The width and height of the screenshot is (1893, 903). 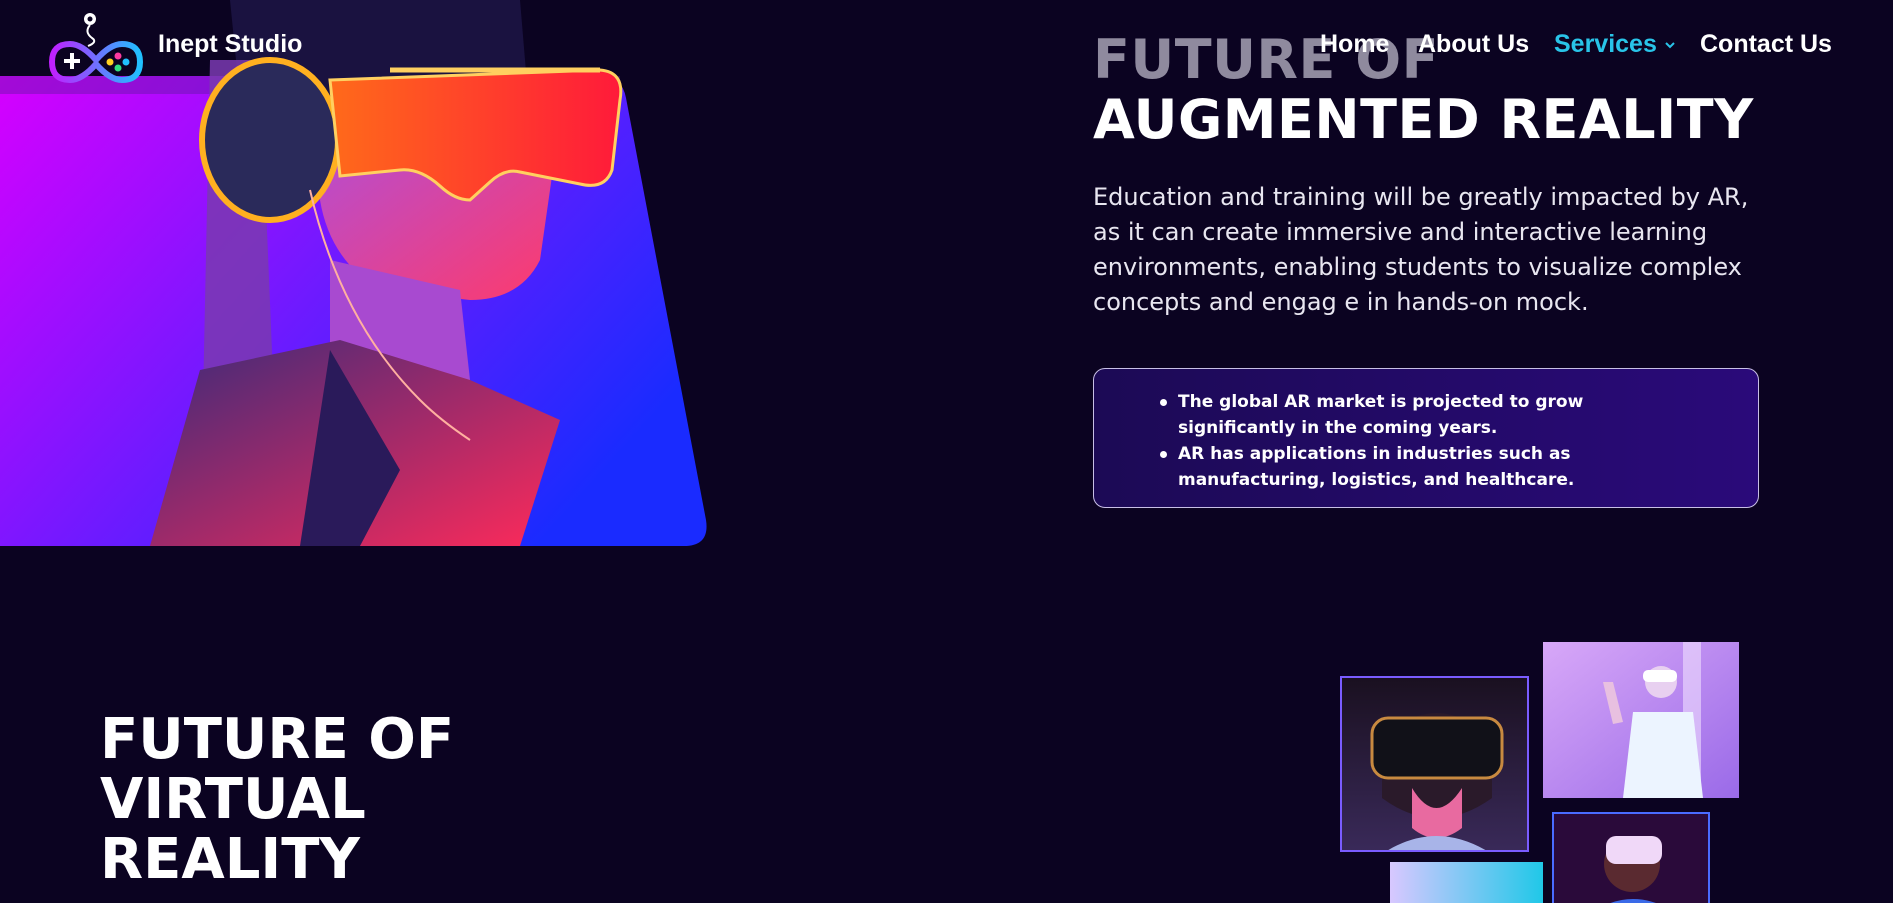 I want to click on vr-title-line2: VIRTUAL, so click(x=233, y=799).